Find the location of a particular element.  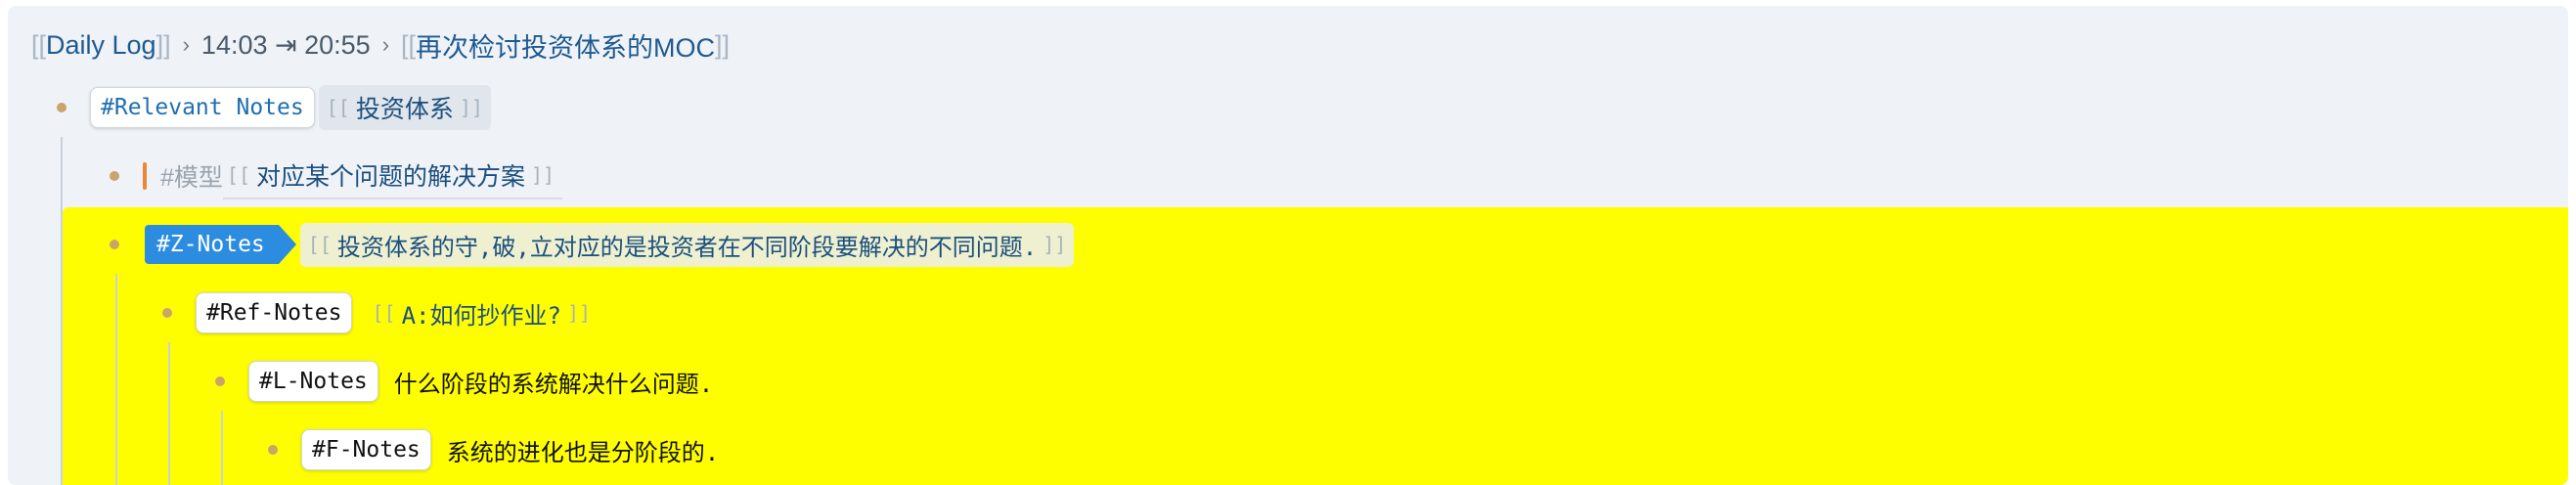

tag-z-notes: #Z-Notes is located at coordinates (220, 244).